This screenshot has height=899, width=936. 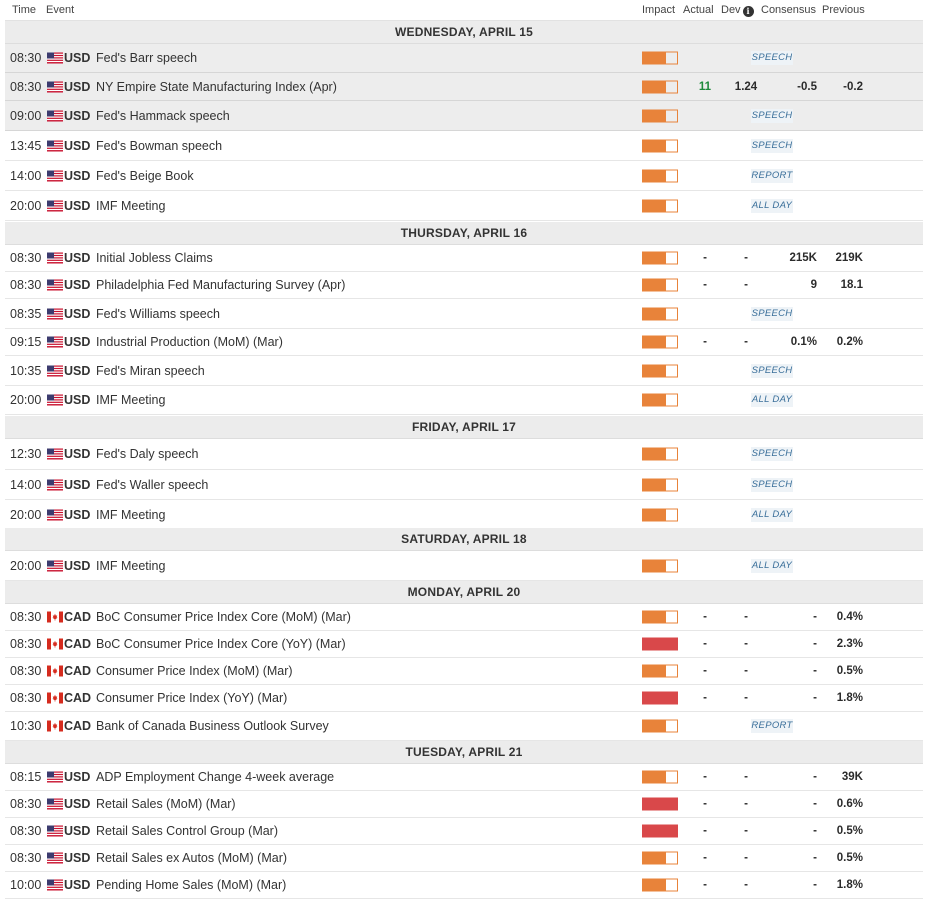 What do you see at coordinates (464, 32) in the screenshot?
I see `day-header: WEDNESDAY, APRIL 15` at bounding box center [464, 32].